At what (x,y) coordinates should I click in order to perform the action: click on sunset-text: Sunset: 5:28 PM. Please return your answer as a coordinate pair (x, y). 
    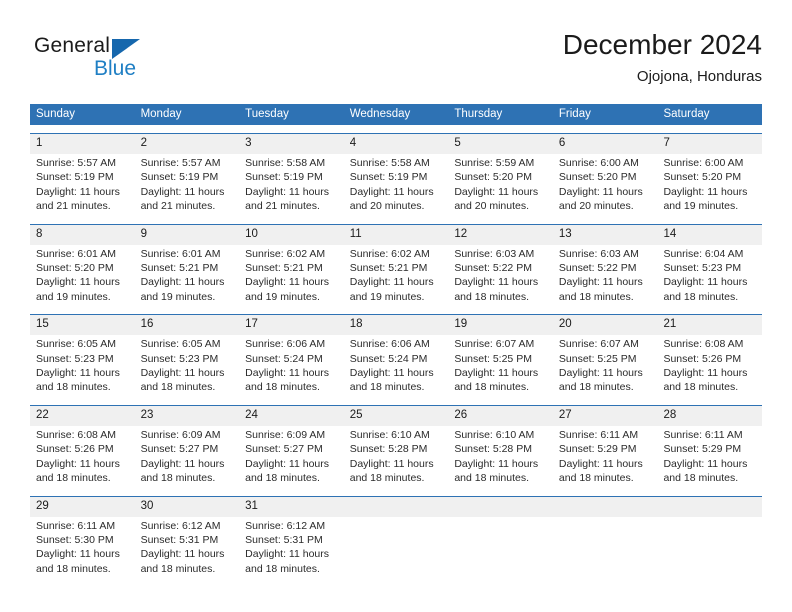
    Looking at the image, I should click on (388, 449).